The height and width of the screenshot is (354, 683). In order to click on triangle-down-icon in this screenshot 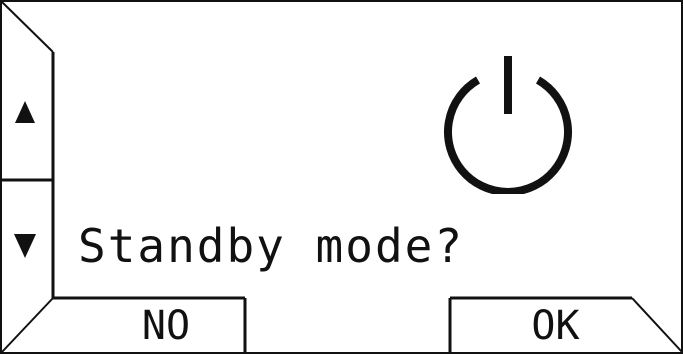, I will do `click(25, 246)`.